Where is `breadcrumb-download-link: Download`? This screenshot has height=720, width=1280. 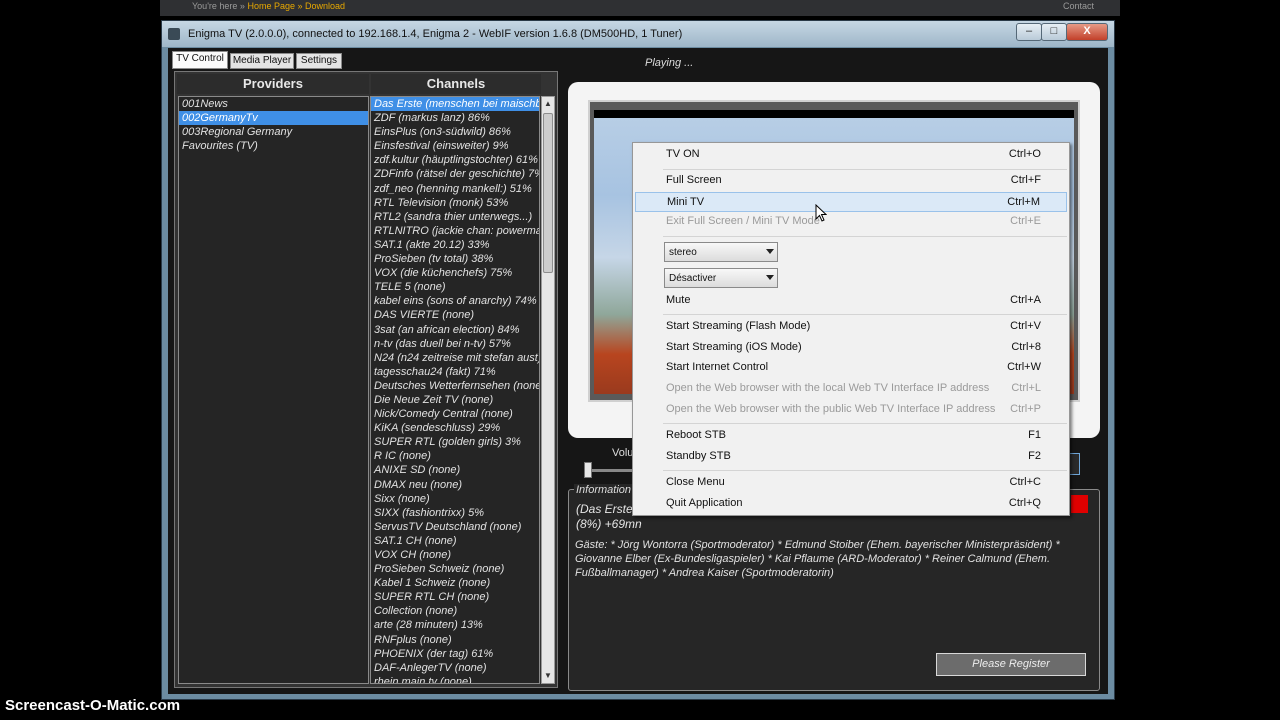
breadcrumb-download-link: Download is located at coordinates (325, 6).